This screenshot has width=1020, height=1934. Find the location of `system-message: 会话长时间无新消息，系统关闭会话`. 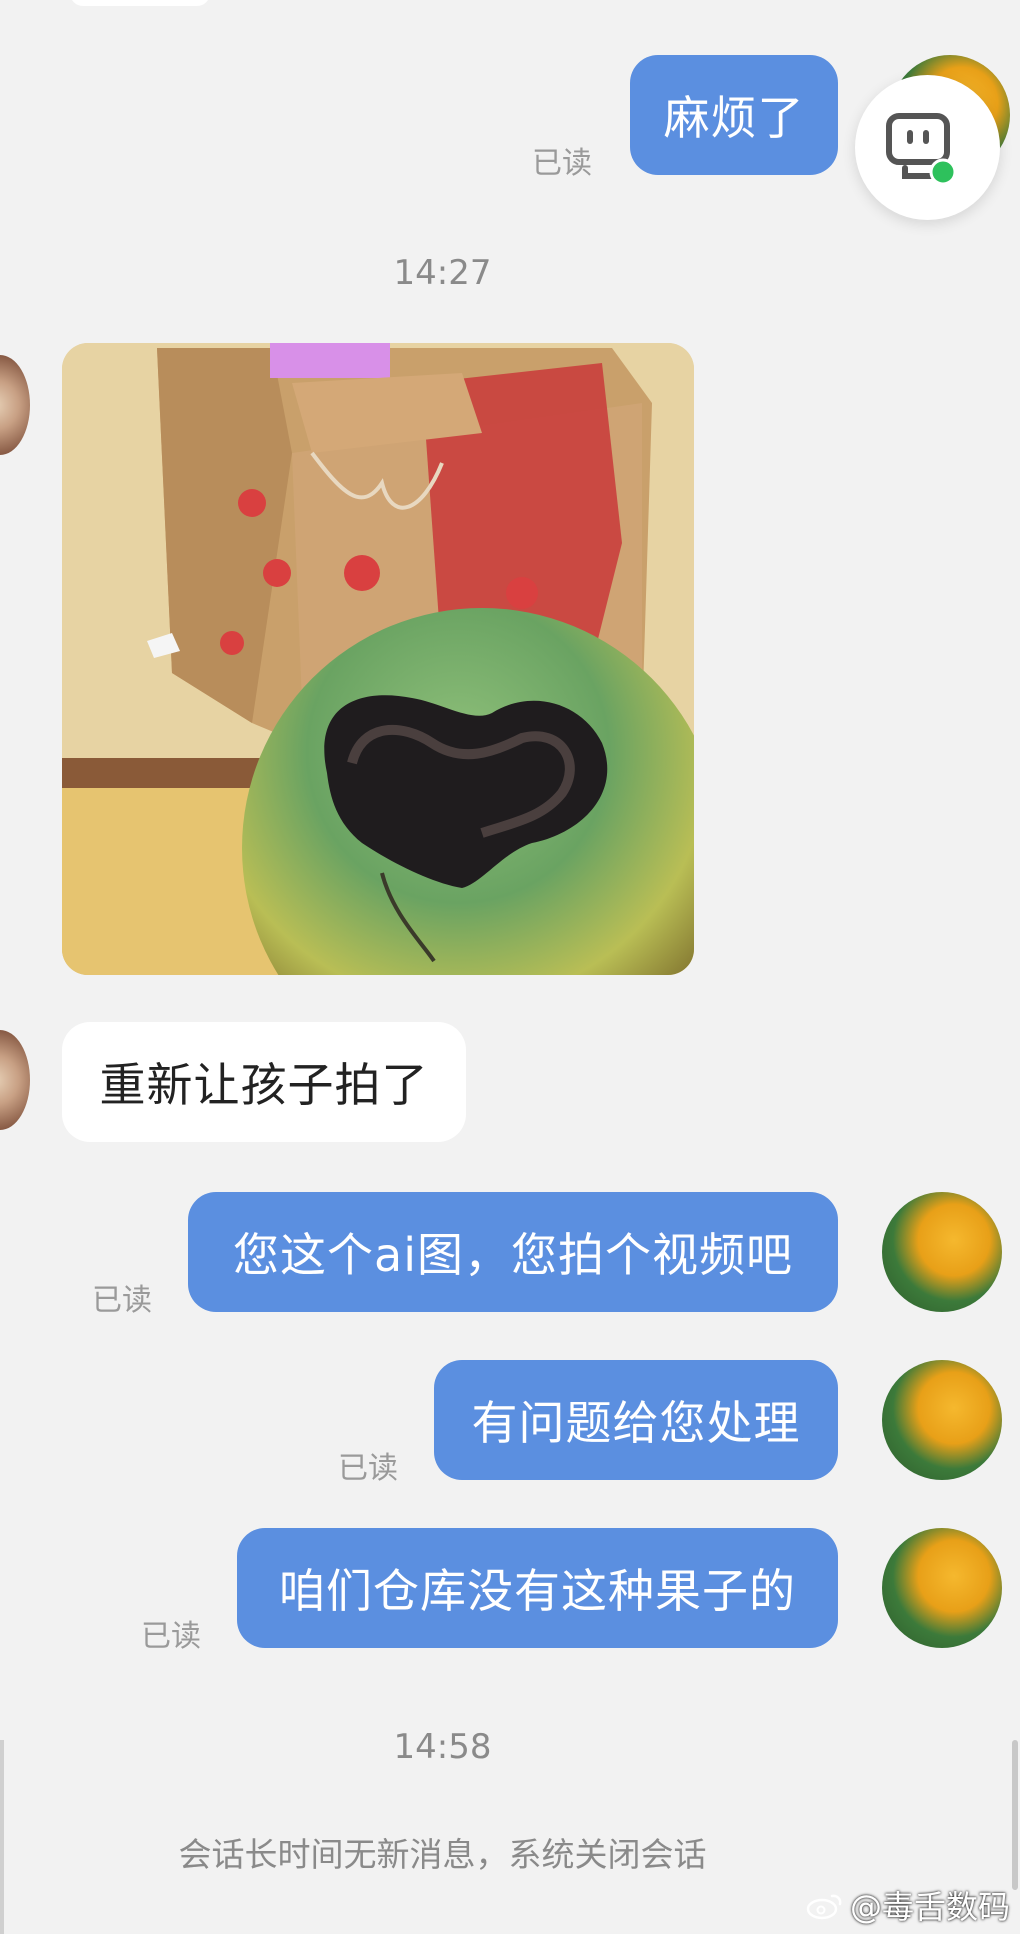

system-message: 会话长时间无新消息，系统关闭会话 is located at coordinates (442, 1854).